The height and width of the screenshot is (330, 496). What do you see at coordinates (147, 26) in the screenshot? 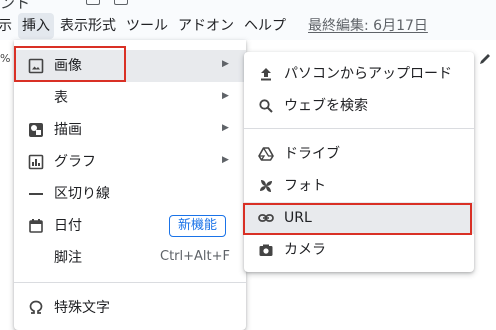
I see `menu-tools: ツール` at bounding box center [147, 26].